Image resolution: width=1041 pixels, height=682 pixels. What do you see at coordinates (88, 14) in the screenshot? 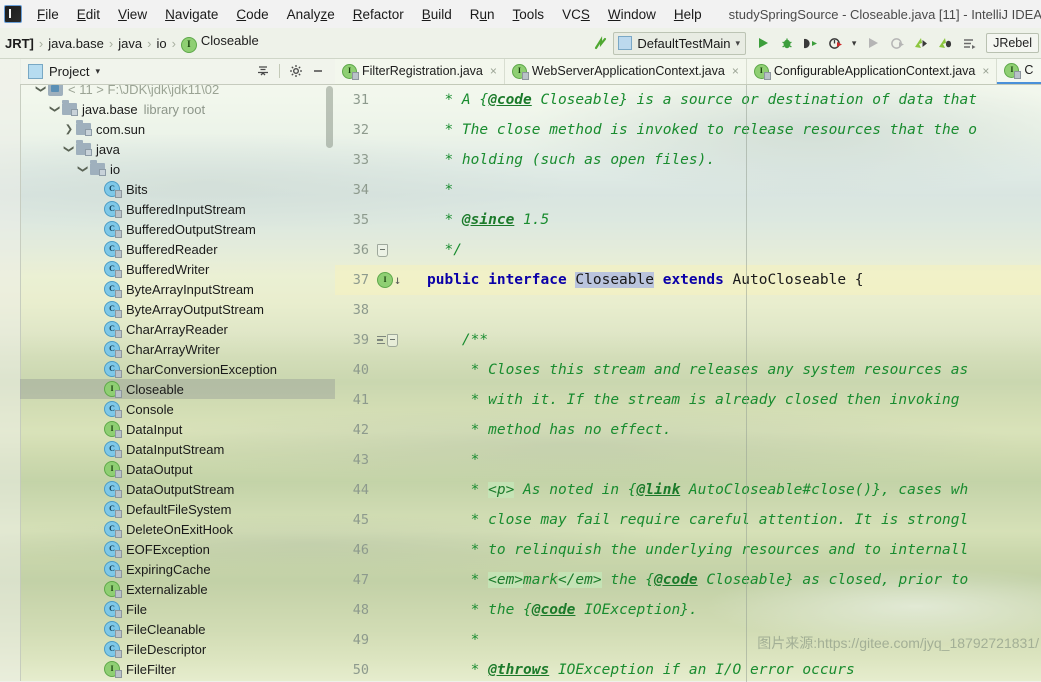
I see `menu-item-edit: Edit` at bounding box center [88, 14].